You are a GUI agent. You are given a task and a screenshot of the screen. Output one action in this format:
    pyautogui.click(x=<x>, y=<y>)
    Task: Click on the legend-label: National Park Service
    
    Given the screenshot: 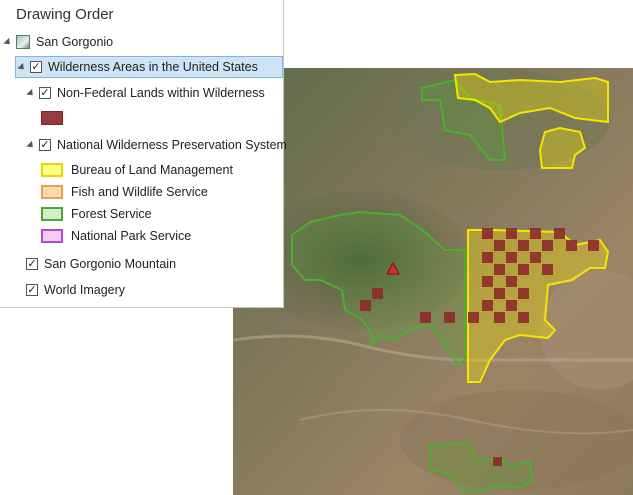 What is the action you would take?
    pyautogui.click(x=131, y=236)
    